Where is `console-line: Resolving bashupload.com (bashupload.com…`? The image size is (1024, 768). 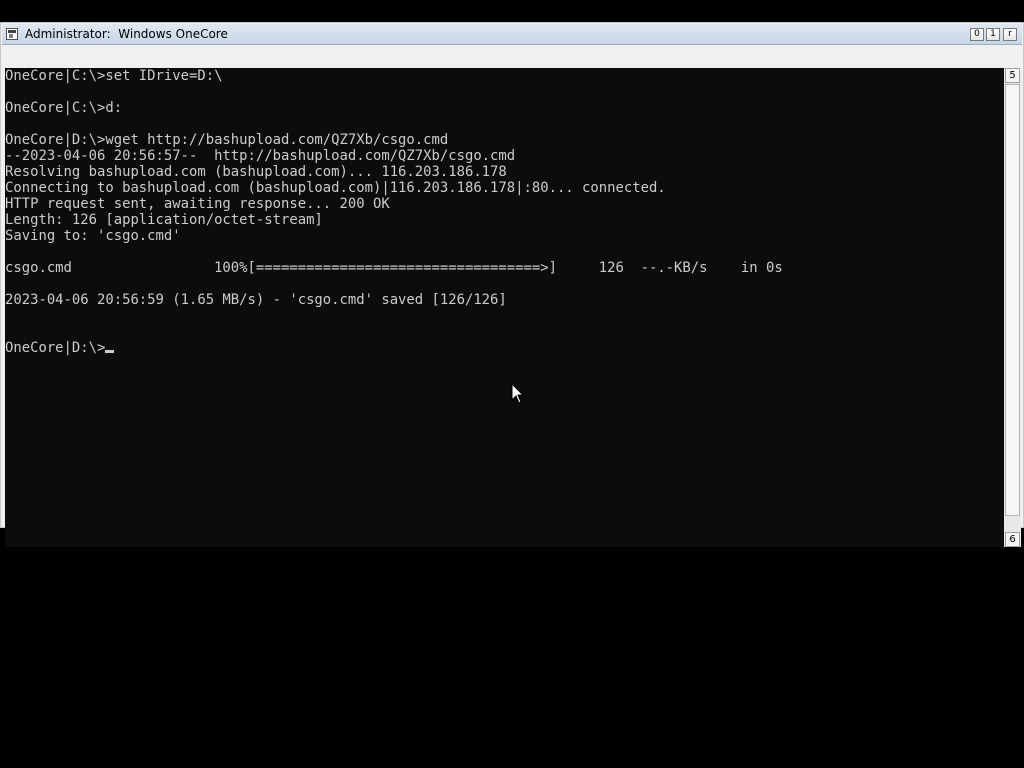 console-line: Resolving bashupload.com (bashupload.com… is located at coordinates (256, 172).